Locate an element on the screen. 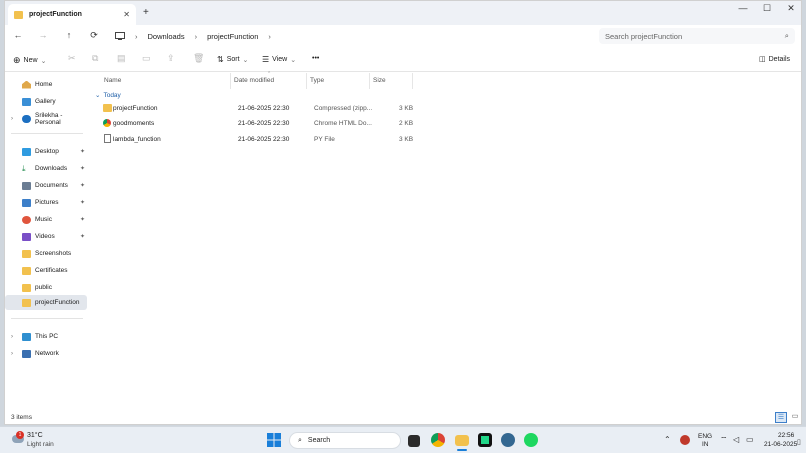 The height and width of the screenshot is (453, 806). notifications-icon: ▯ is located at coordinates (799, 442).